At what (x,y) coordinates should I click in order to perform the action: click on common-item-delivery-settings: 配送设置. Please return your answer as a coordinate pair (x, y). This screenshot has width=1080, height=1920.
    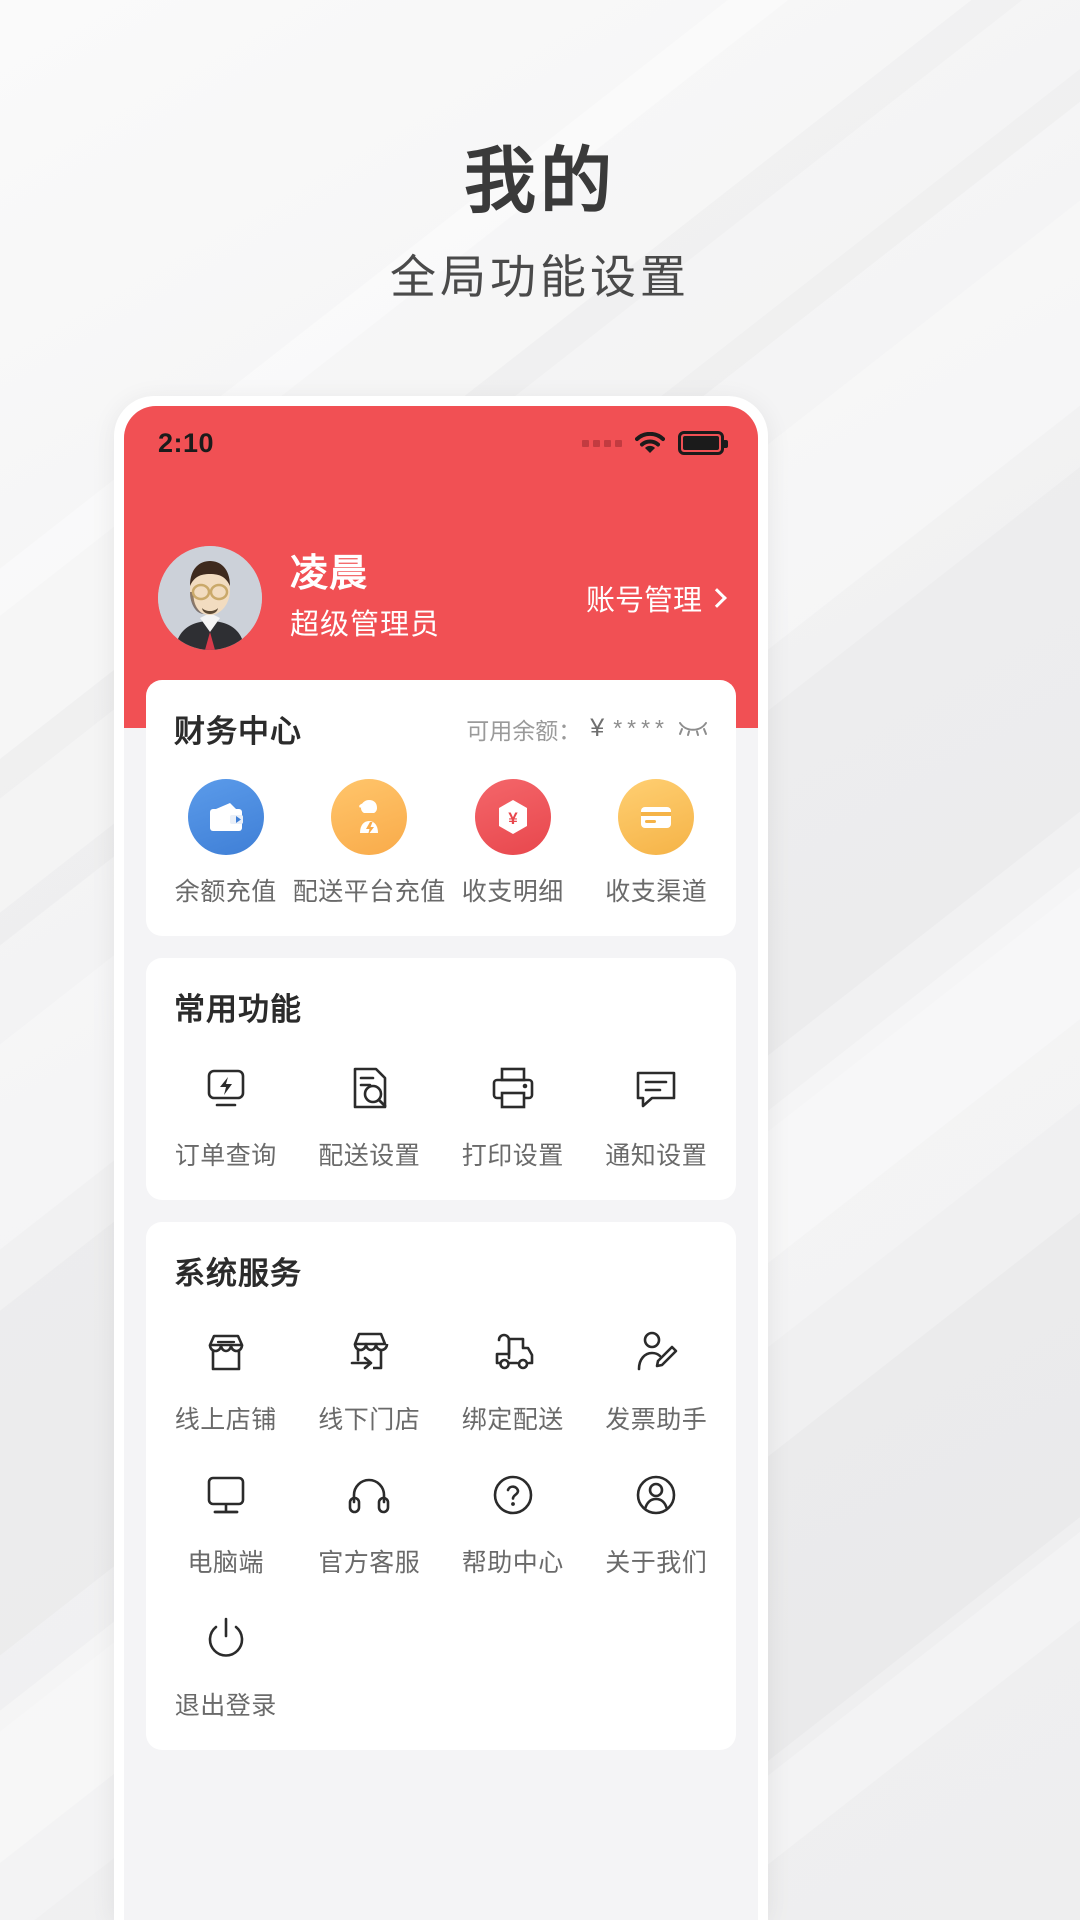
    Looking at the image, I should click on (370, 1106).